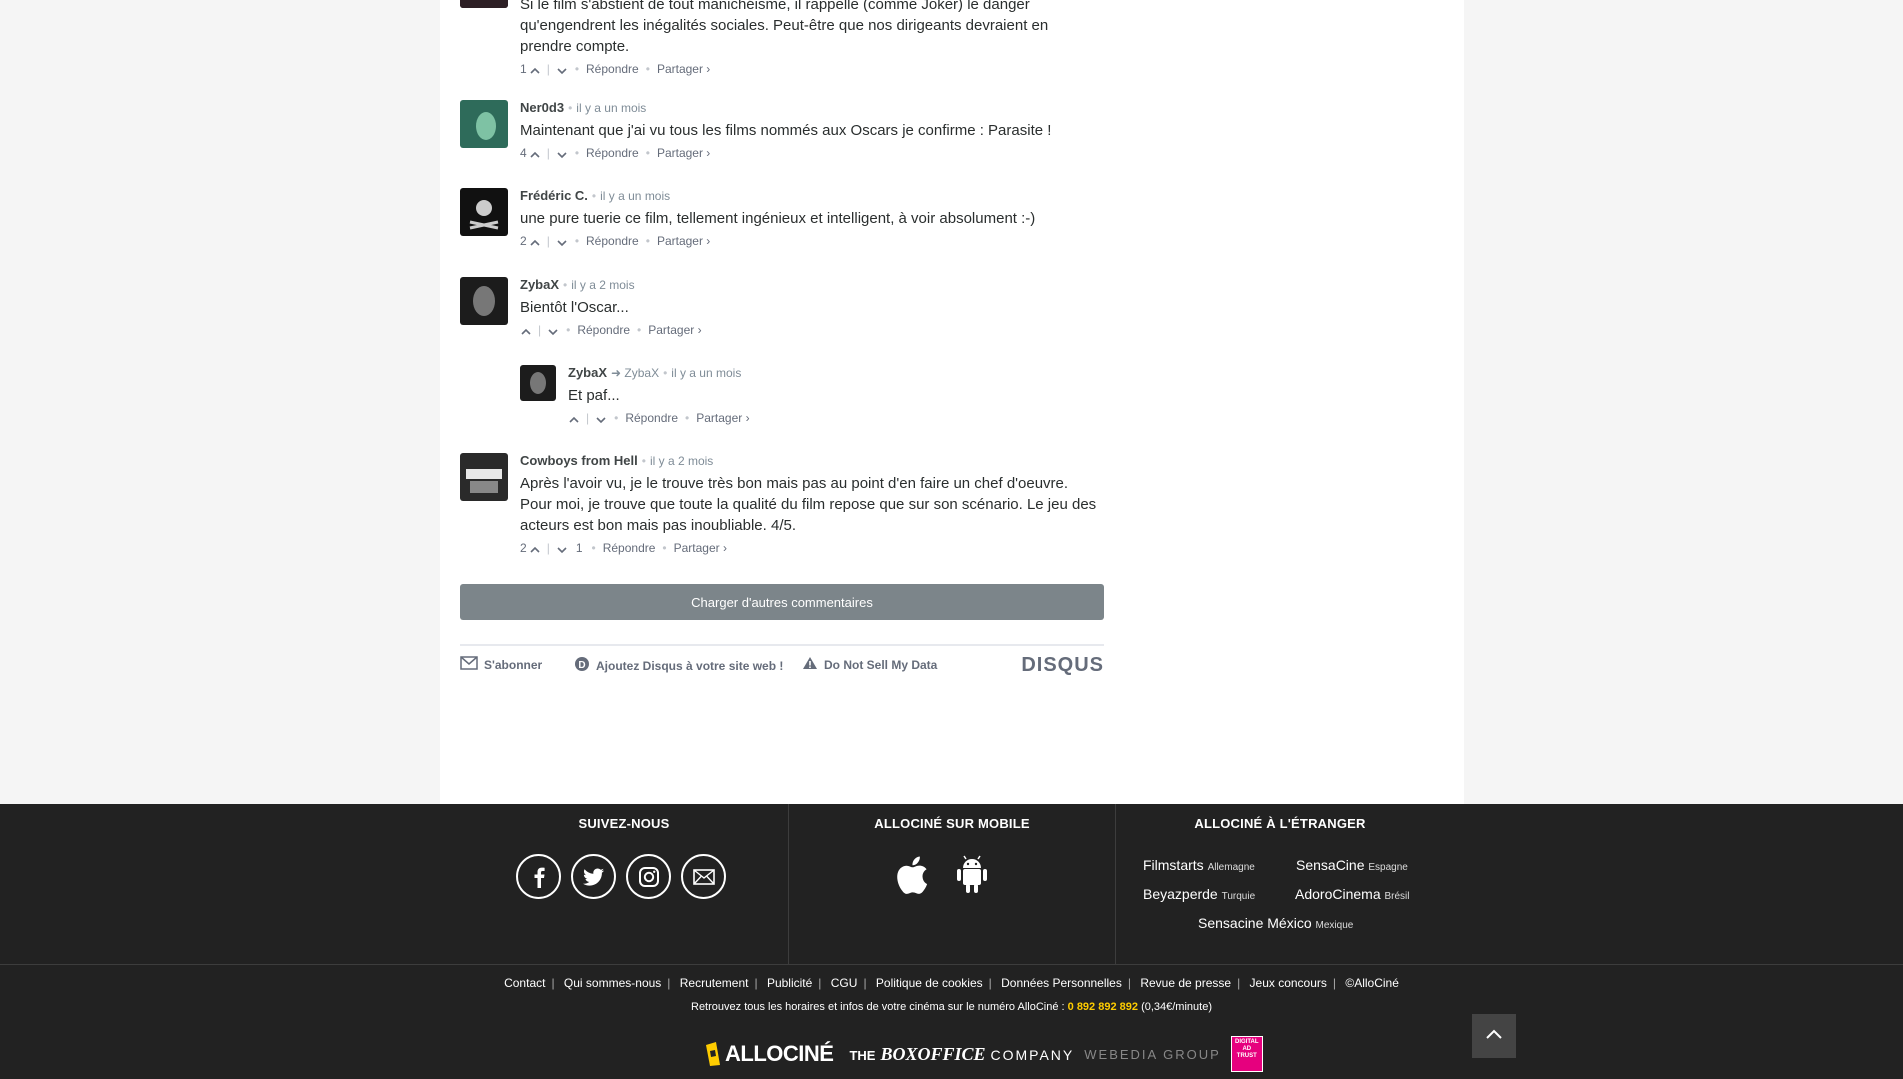 The height and width of the screenshot is (1079, 1903). What do you see at coordinates (1352, 895) in the screenshot?
I see `abroad-site-link: AdoroCinema Brésil` at bounding box center [1352, 895].